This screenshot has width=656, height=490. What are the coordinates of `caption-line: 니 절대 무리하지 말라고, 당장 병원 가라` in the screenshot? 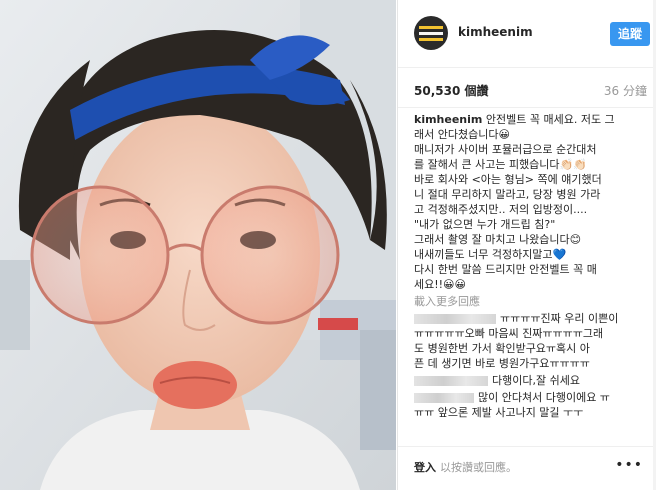 It's located at (507, 194).